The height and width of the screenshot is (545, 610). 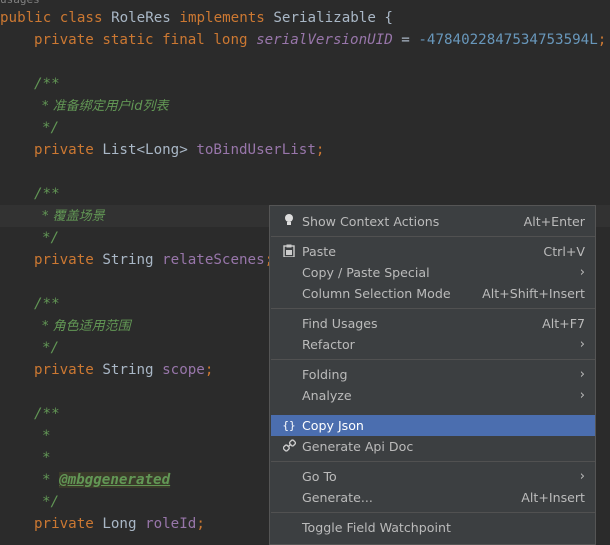 I want to click on menu-item-folding: Folding ›, so click(x=433, y=374).